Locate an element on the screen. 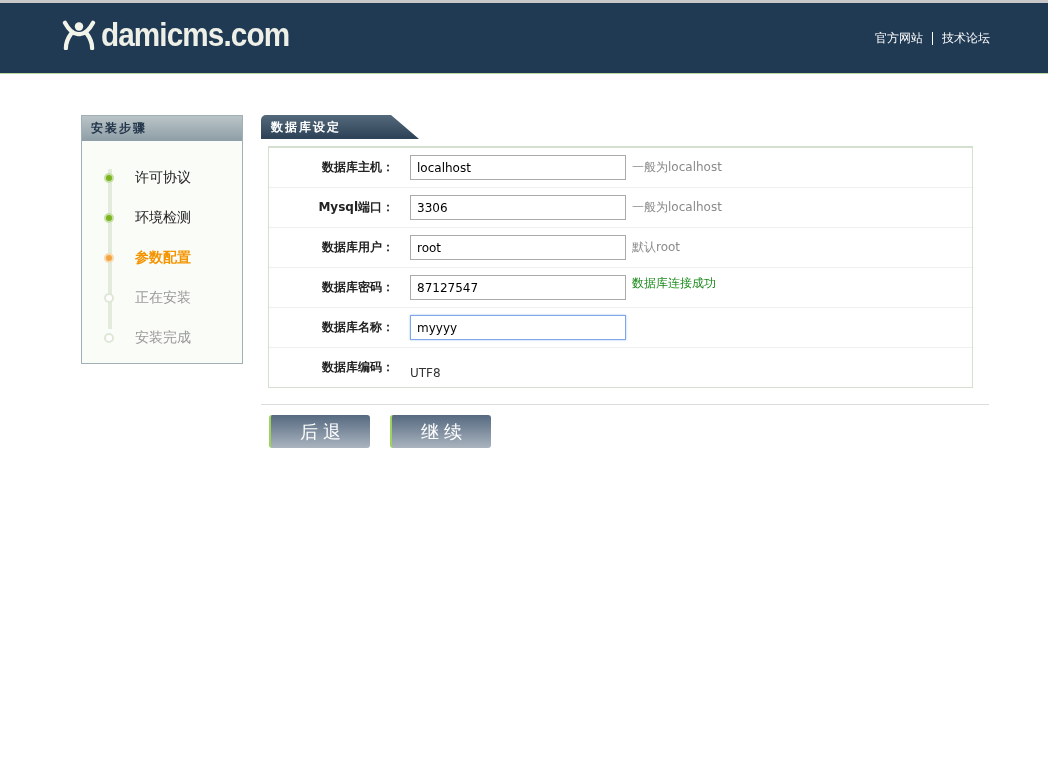  logo-text: damicms.com is located at coordinates (195, 35).